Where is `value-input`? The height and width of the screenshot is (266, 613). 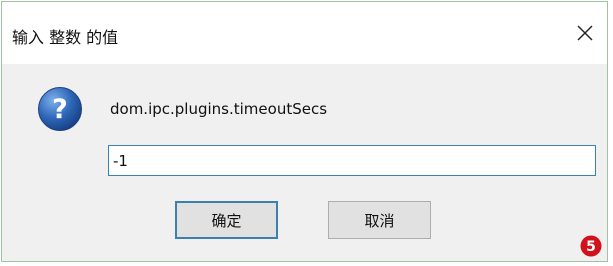
value-input is located at coordinates (352, 160).